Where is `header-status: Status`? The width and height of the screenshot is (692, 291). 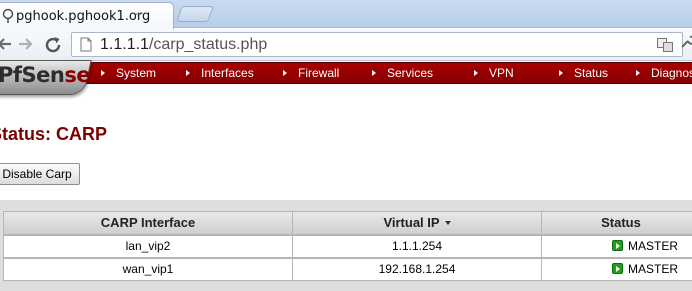
header-status: Status is located at coordinates (616, 223).